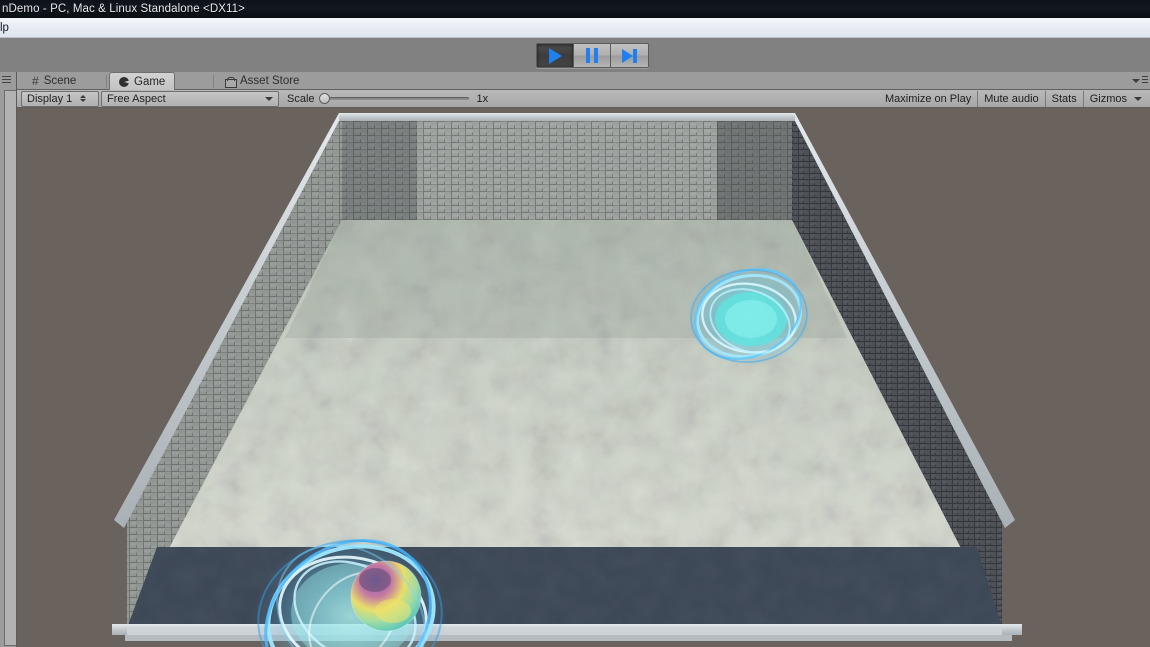  I want to click on scale-slider-track, so click(393, 98).